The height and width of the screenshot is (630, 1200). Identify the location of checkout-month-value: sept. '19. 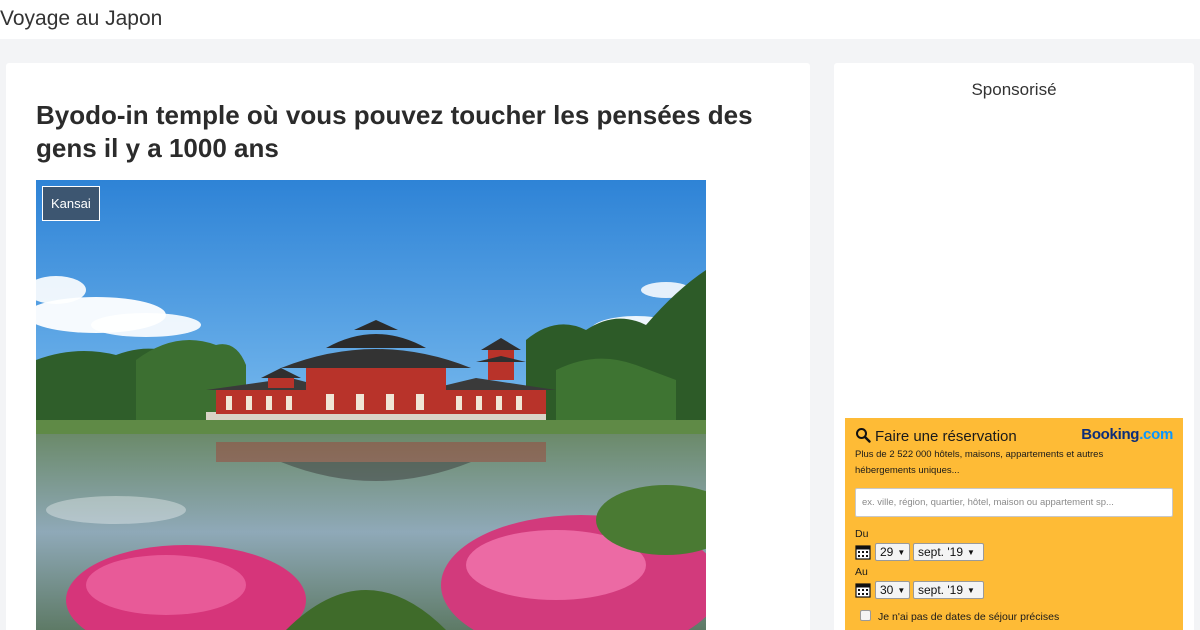
(940, 590).